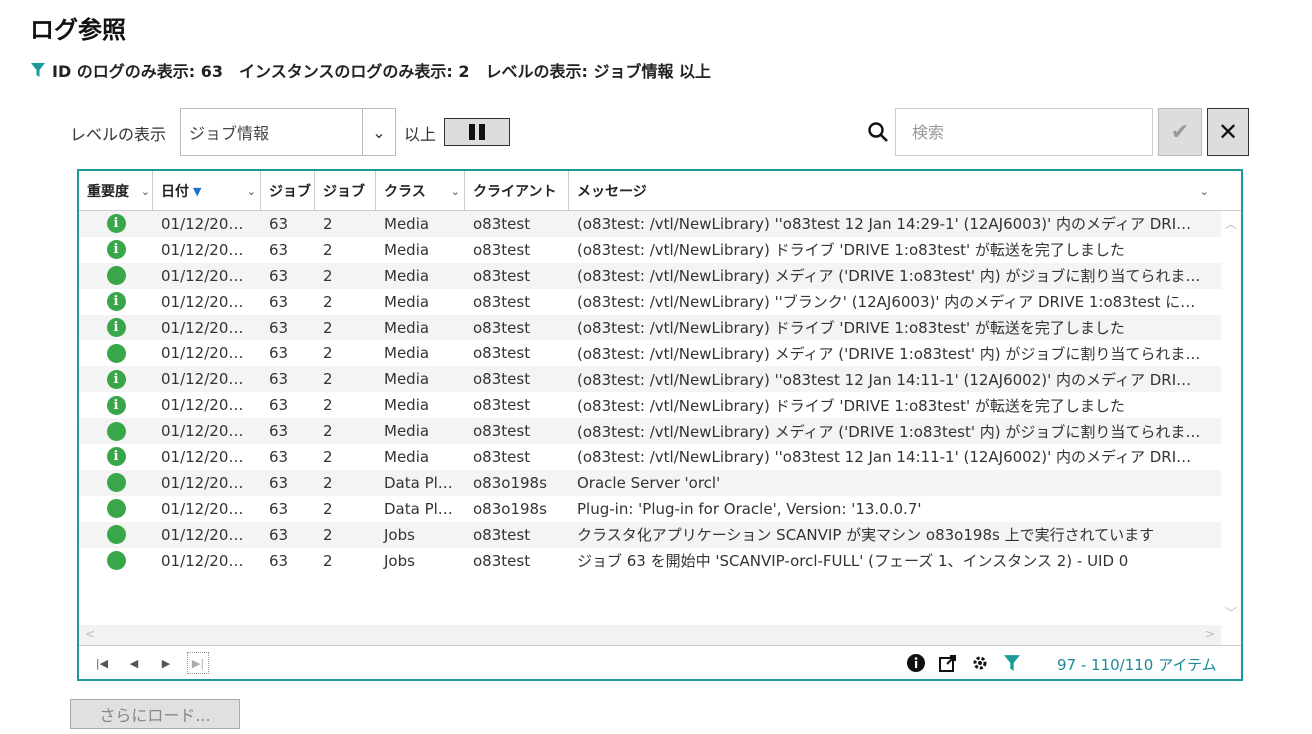 This screenshot has width=1312, height=734. Describe the element at coordinates (650, 635) in the screenshot. I see `horizontal-scrollbar: < >` at that location.